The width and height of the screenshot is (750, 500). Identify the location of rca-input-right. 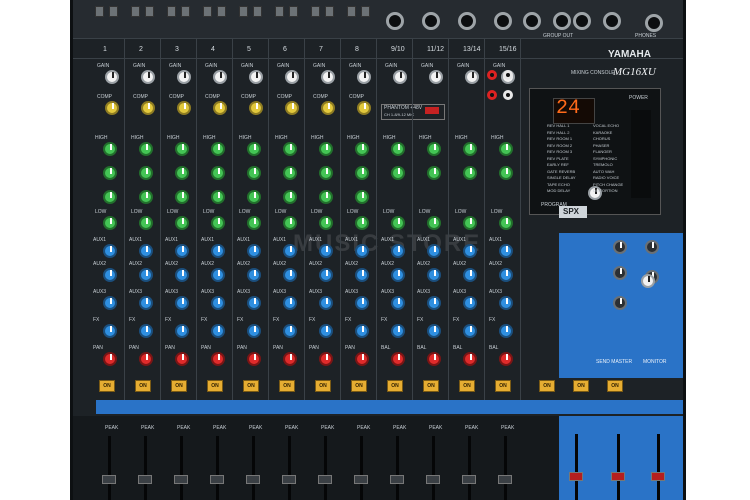
(508, 75).